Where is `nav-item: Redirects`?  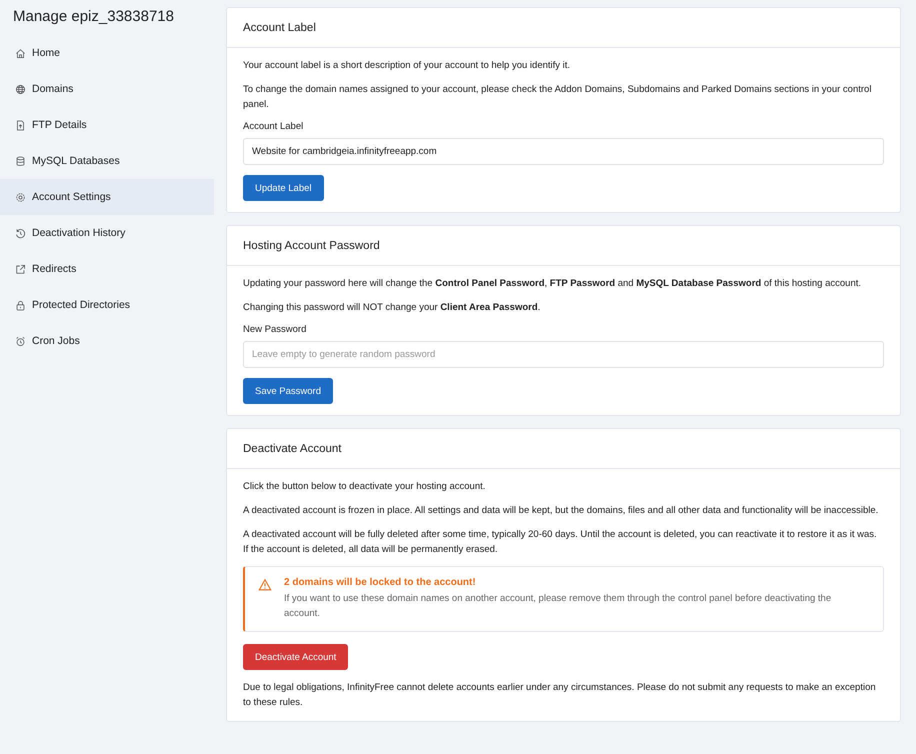 nav-item: Redirects is located at coordinates (107, 269).